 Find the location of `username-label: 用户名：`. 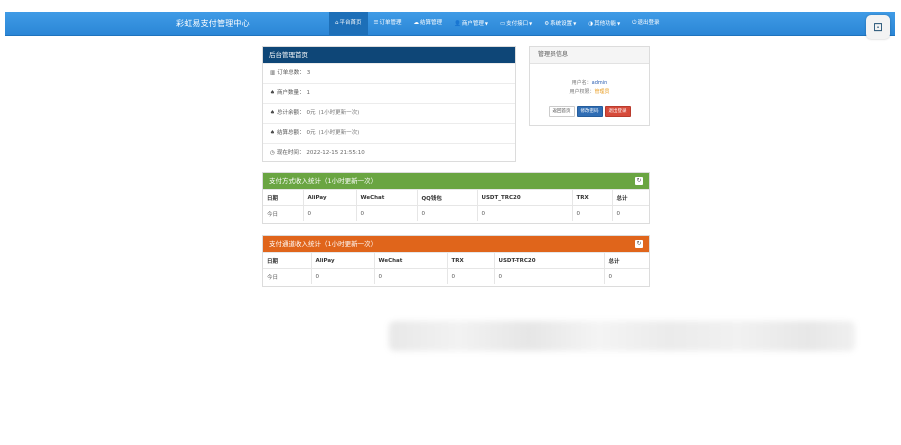

username-label: 用户名： is located at coordinates (581, 83).